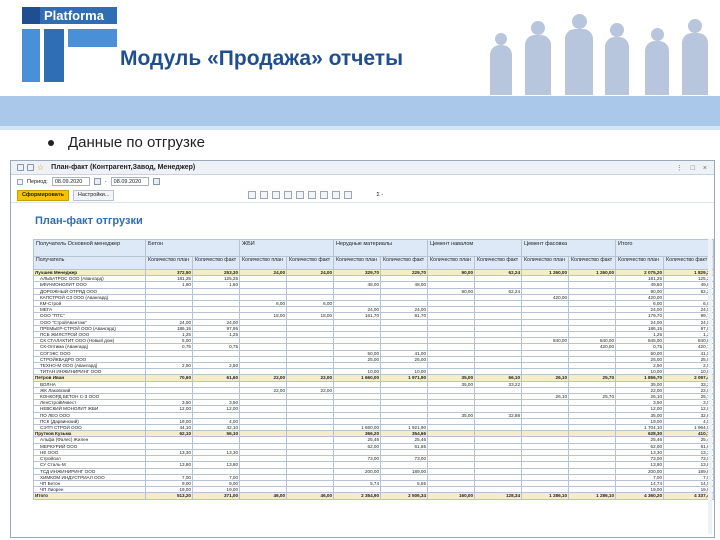 The width and height of the screenshot is (720, 540). Describe the element at coordinates (74, 15) in the screenshot. I see `logo-text: Platforma` at that location.